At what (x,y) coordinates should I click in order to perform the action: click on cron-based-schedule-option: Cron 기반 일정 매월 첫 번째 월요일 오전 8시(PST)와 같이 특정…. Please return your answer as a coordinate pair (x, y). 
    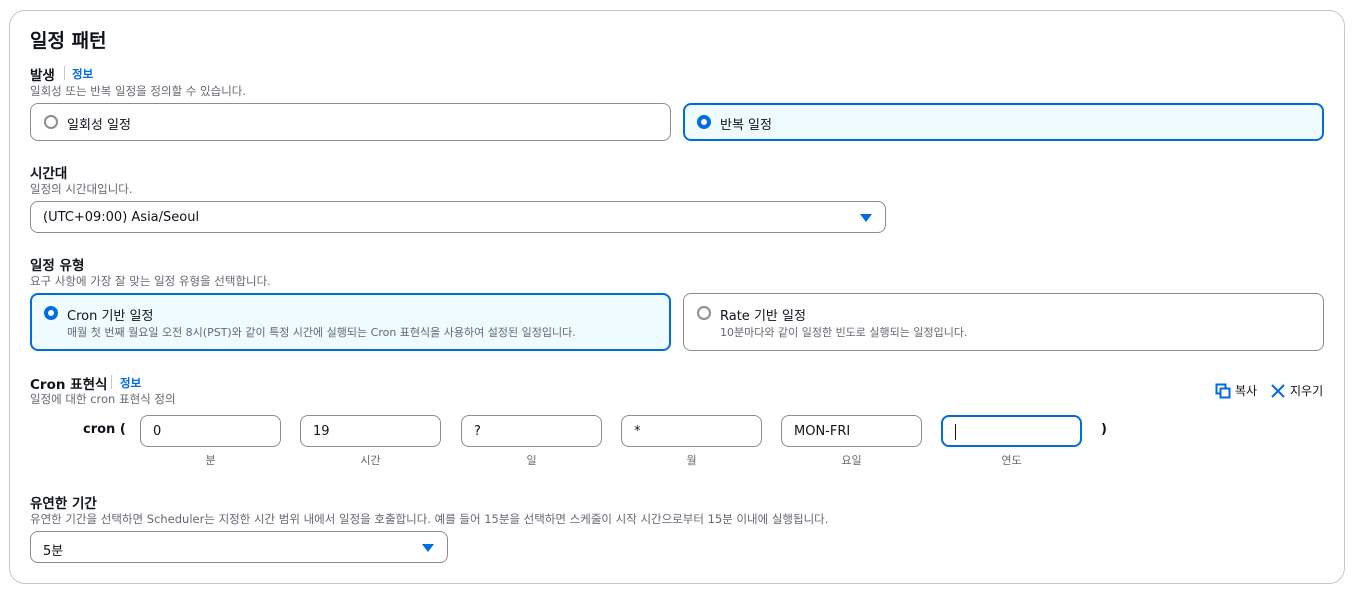
    Looking at the image, I should click on (350, 322).